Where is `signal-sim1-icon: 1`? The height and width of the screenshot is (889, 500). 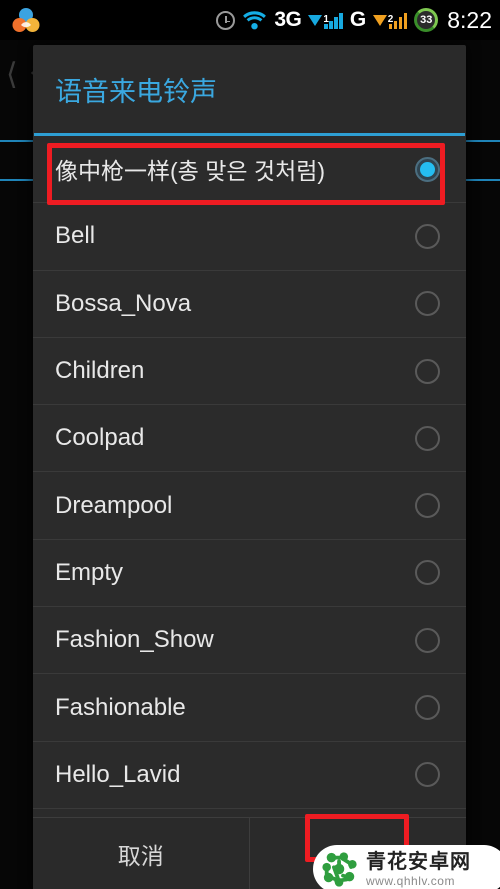 signal-sim1-icon: 1 is located at coordinates (325, 20).